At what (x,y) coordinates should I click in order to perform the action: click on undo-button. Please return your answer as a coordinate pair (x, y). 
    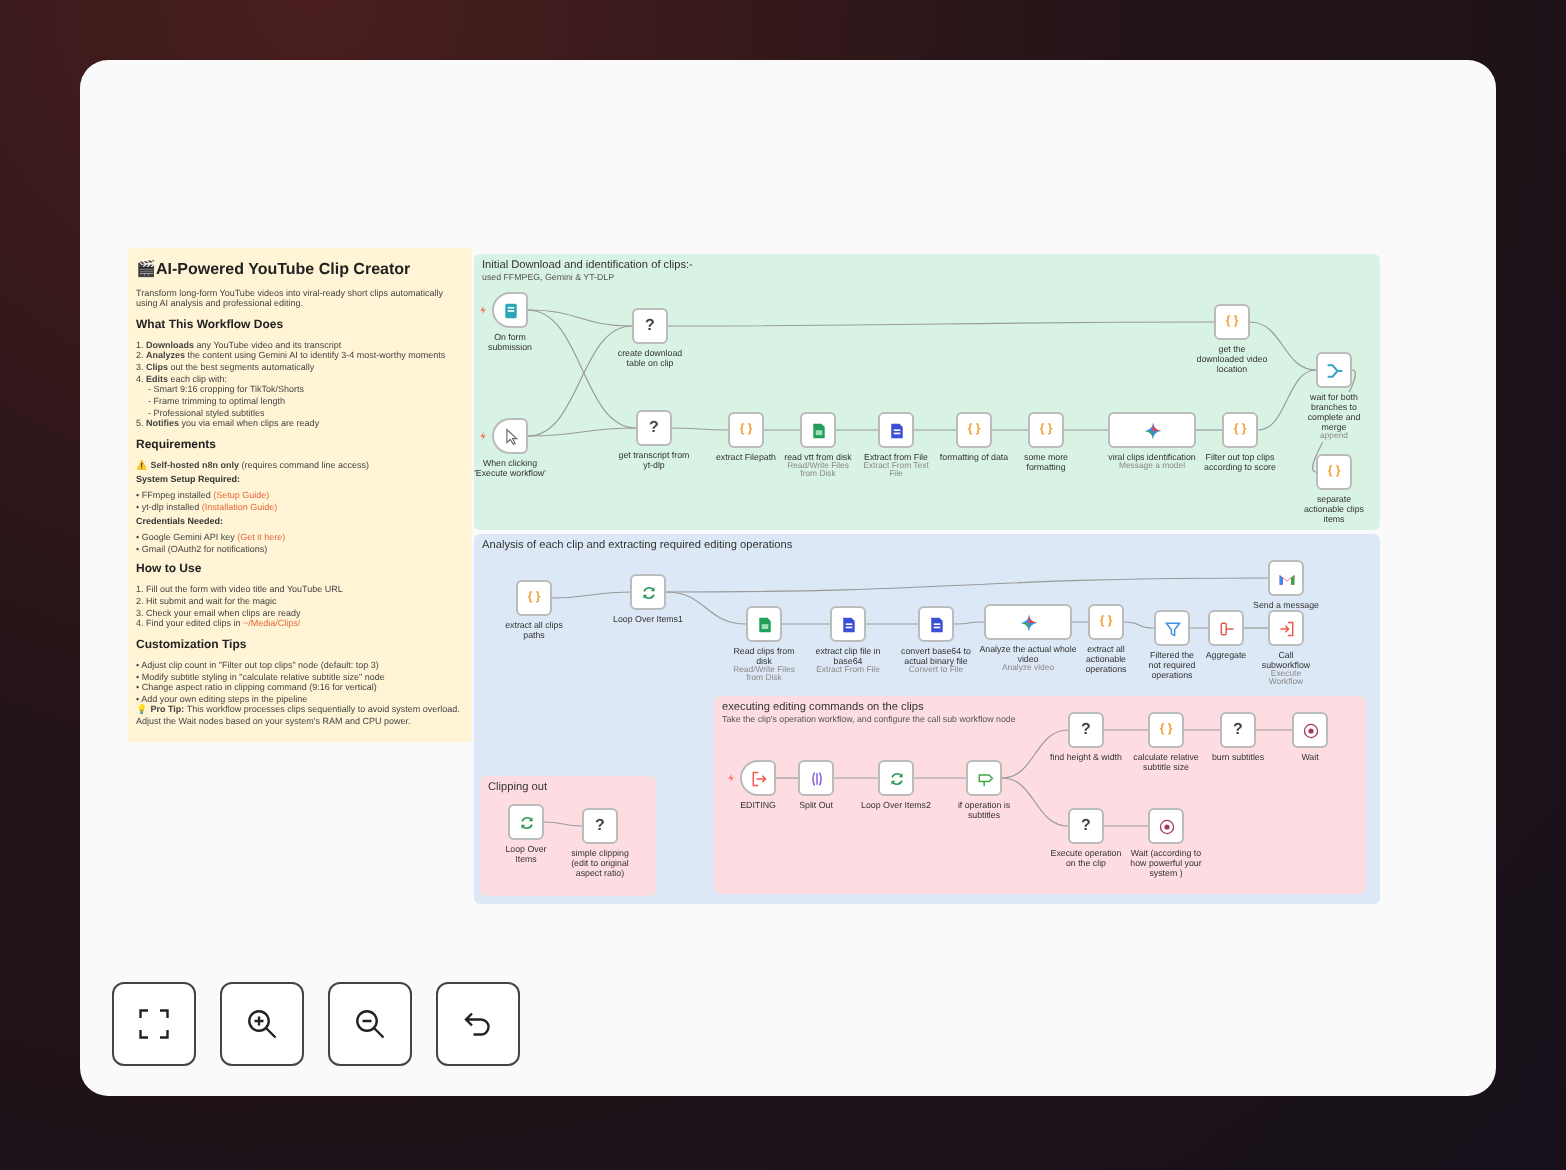
    Looking at the image, I should click on (478, 1024).